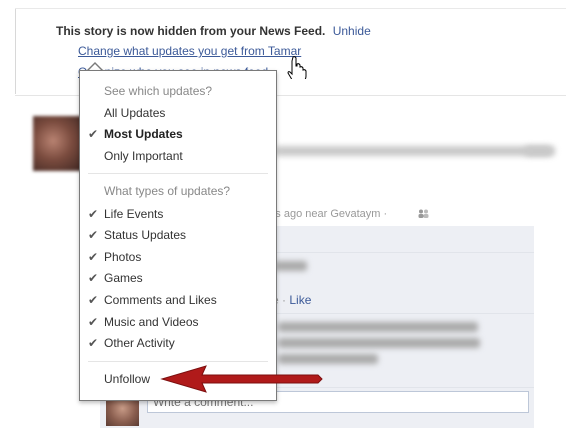  What do you see at coordinates (323, 214) in the screenshot?
I see `post-timestamp: utes ago near Gevataym ·` at bounding box center [323, 214].